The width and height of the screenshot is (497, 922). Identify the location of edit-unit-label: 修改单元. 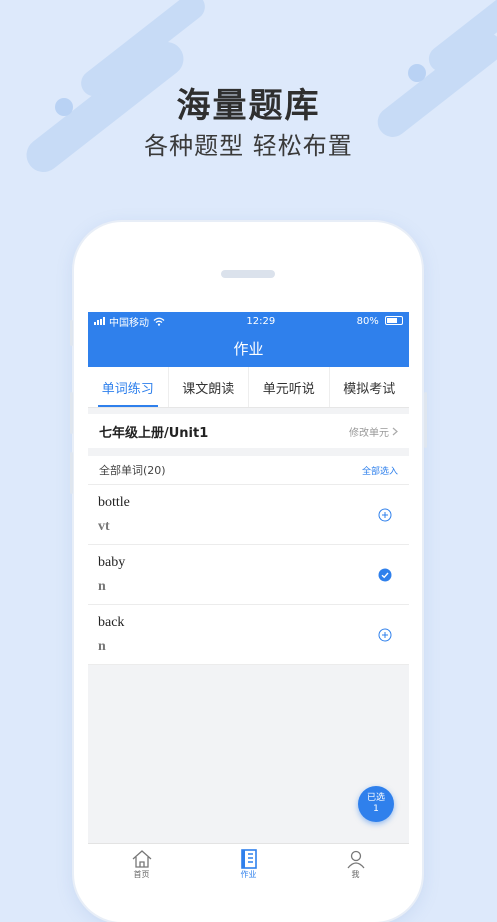
(369, 433).